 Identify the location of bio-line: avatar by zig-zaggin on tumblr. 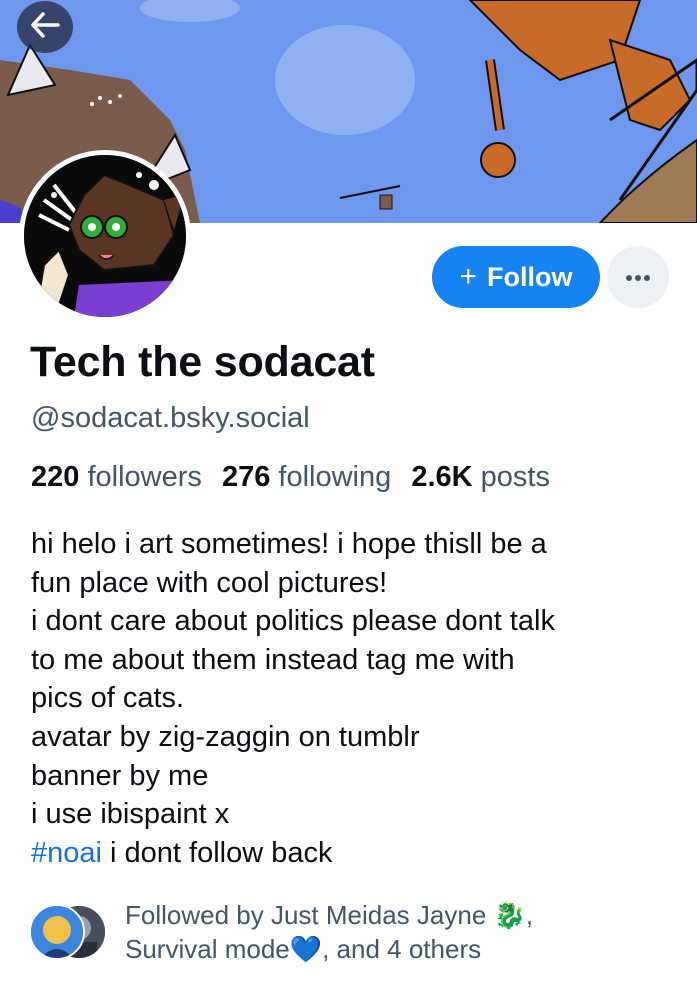
(225, 736).